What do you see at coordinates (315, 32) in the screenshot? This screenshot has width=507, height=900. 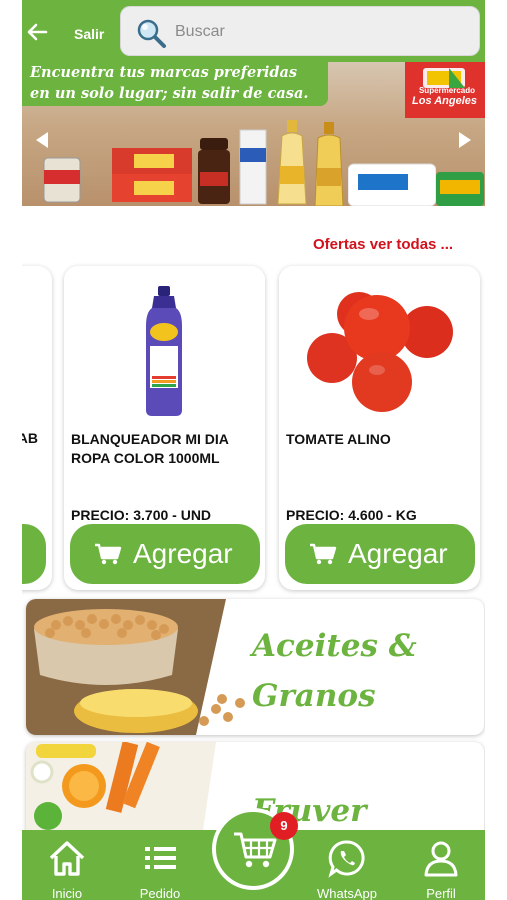 I see `search-input` at bounding box center [315, 32].